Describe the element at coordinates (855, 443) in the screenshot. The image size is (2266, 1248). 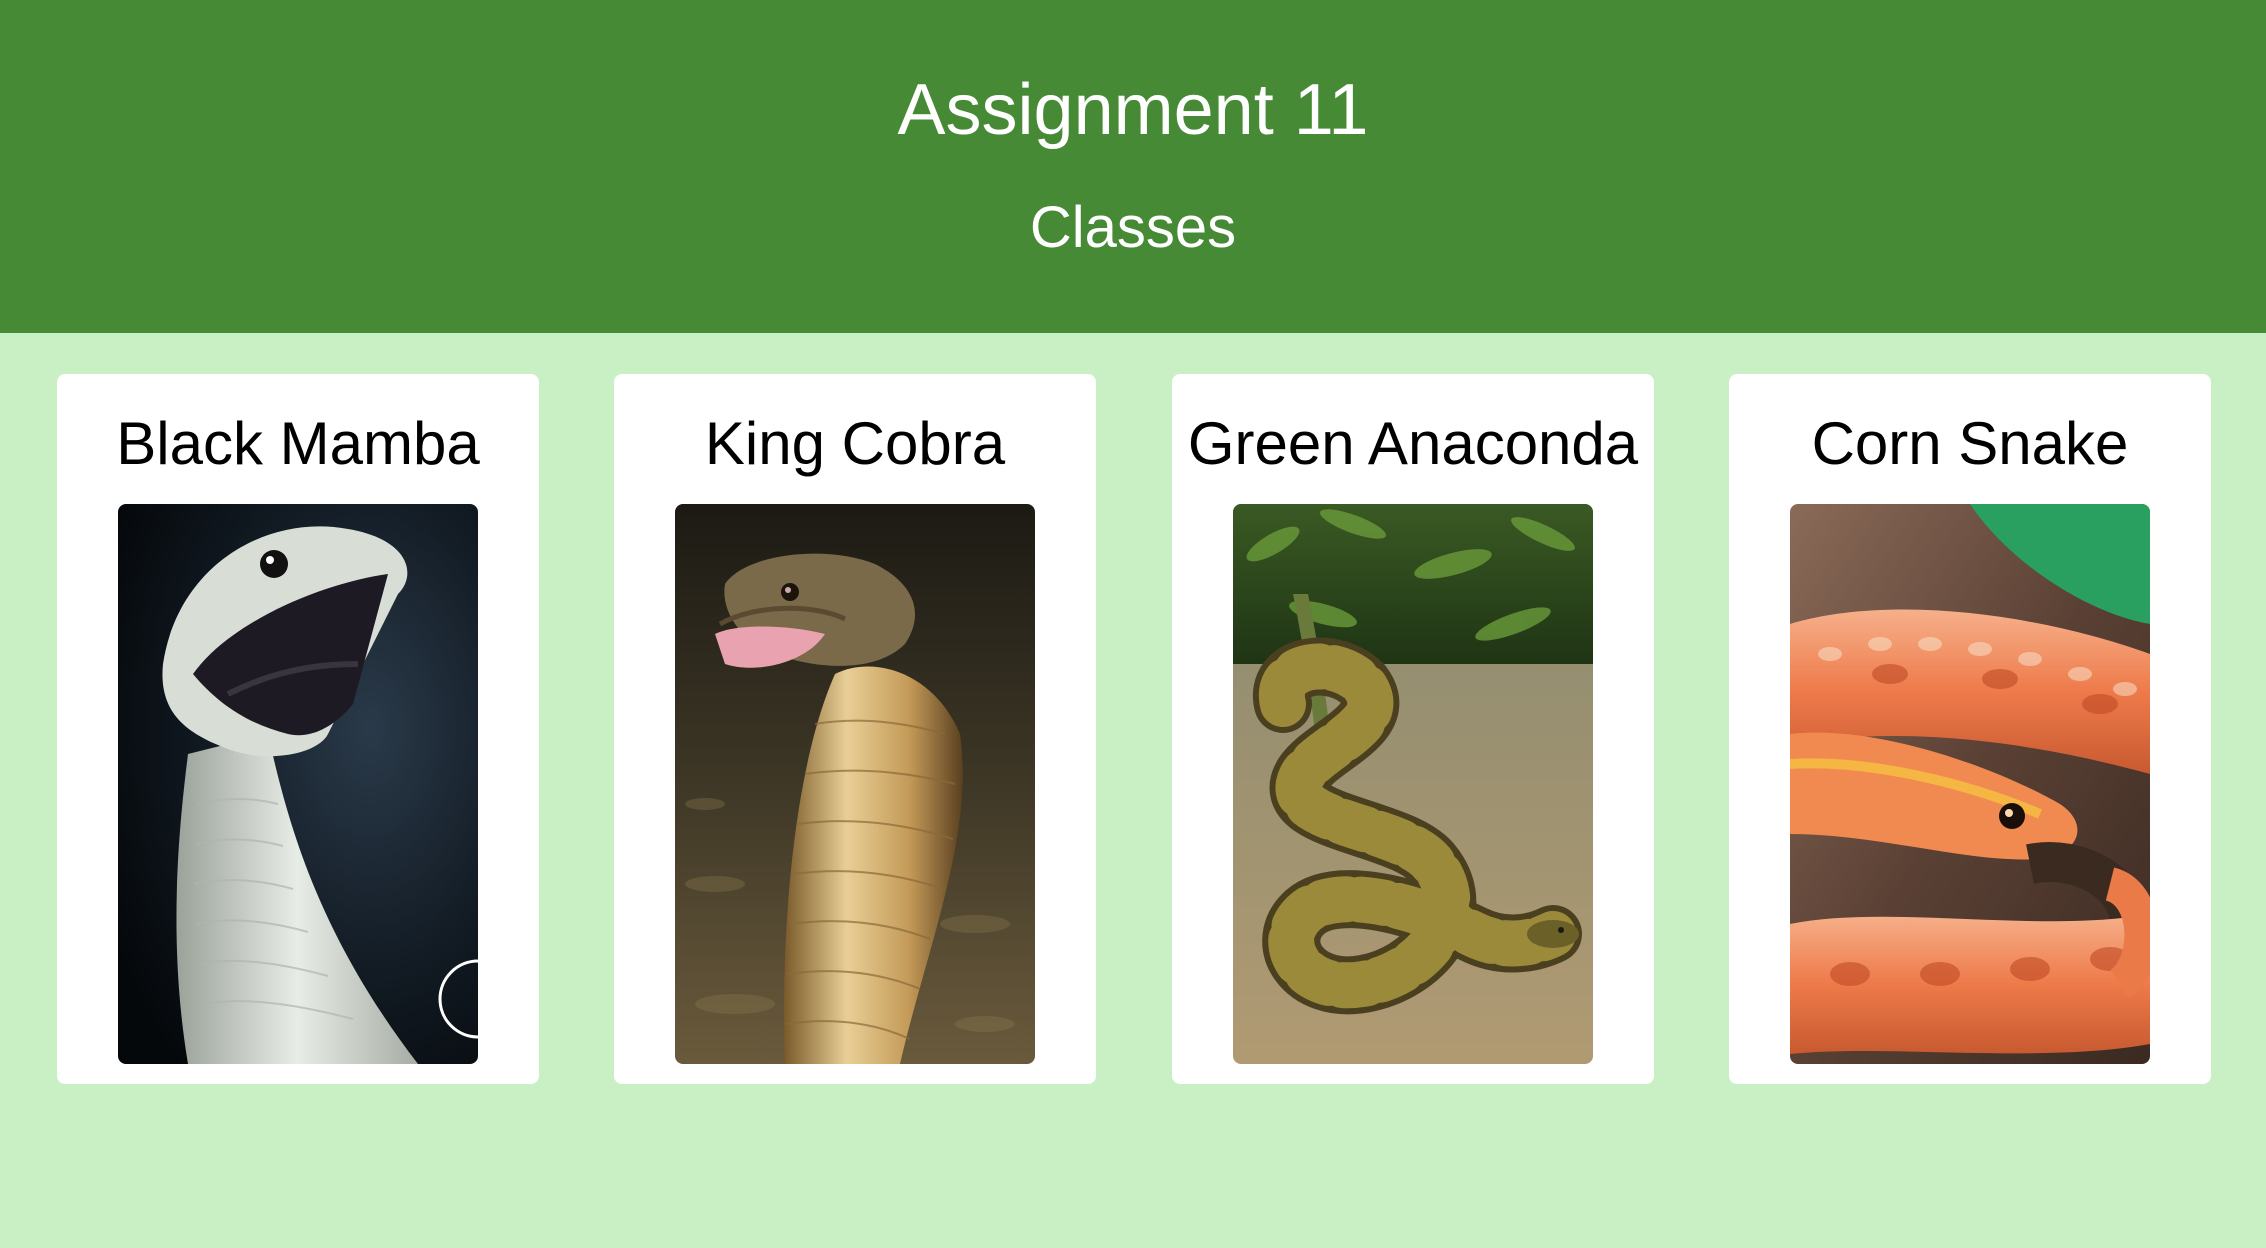
I see `card-title: King Cobra` at that location.